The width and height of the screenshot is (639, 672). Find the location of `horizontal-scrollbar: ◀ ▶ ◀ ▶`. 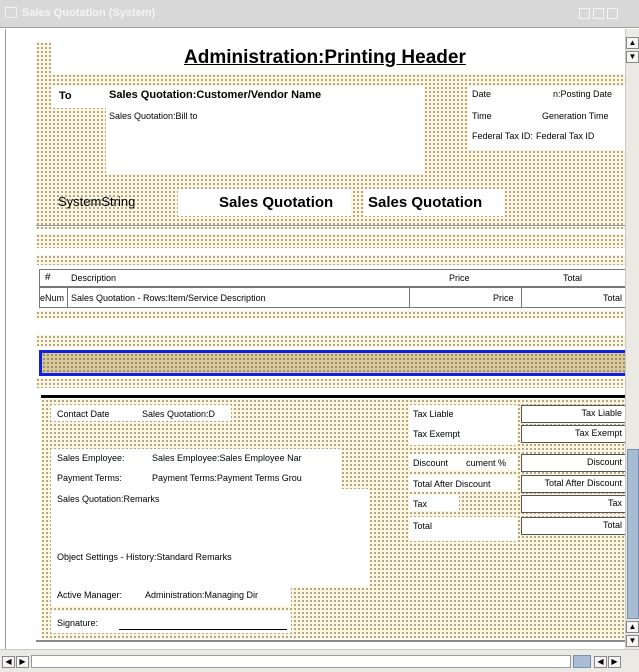

horizontal-scrollbar: ◀ ▶ ◀ ▶ is located at coordinates (319, 660).